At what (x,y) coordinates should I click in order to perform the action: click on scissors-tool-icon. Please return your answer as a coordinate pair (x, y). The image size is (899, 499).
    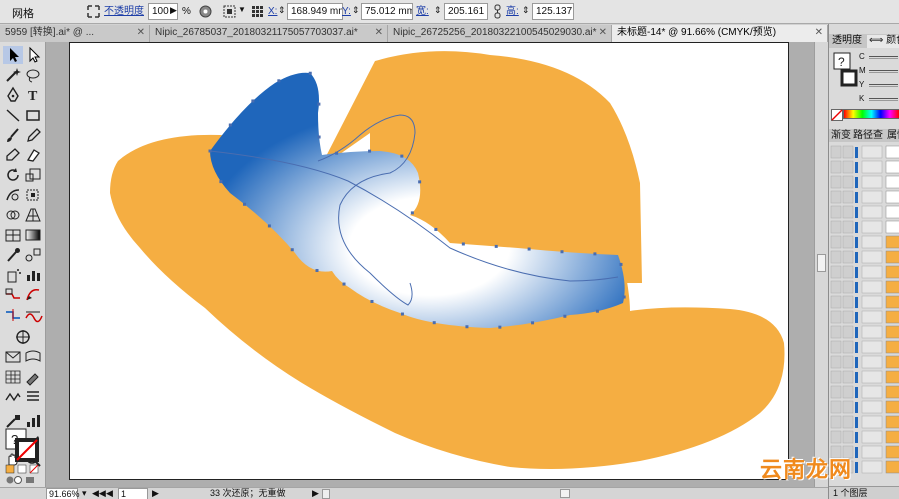
    Looking at the image, I should click on (33, 315).